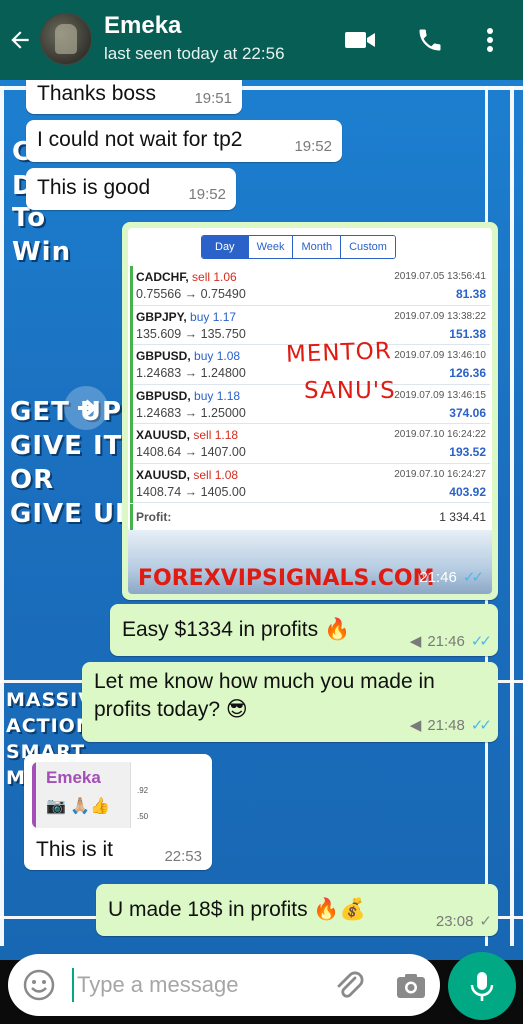 The height and width of the screenshot is (1024, 523). Describe the element at coordinates (440, 355) in the screenshot. I see `trade-date: 2019.07.09 13:46:10` at that location.